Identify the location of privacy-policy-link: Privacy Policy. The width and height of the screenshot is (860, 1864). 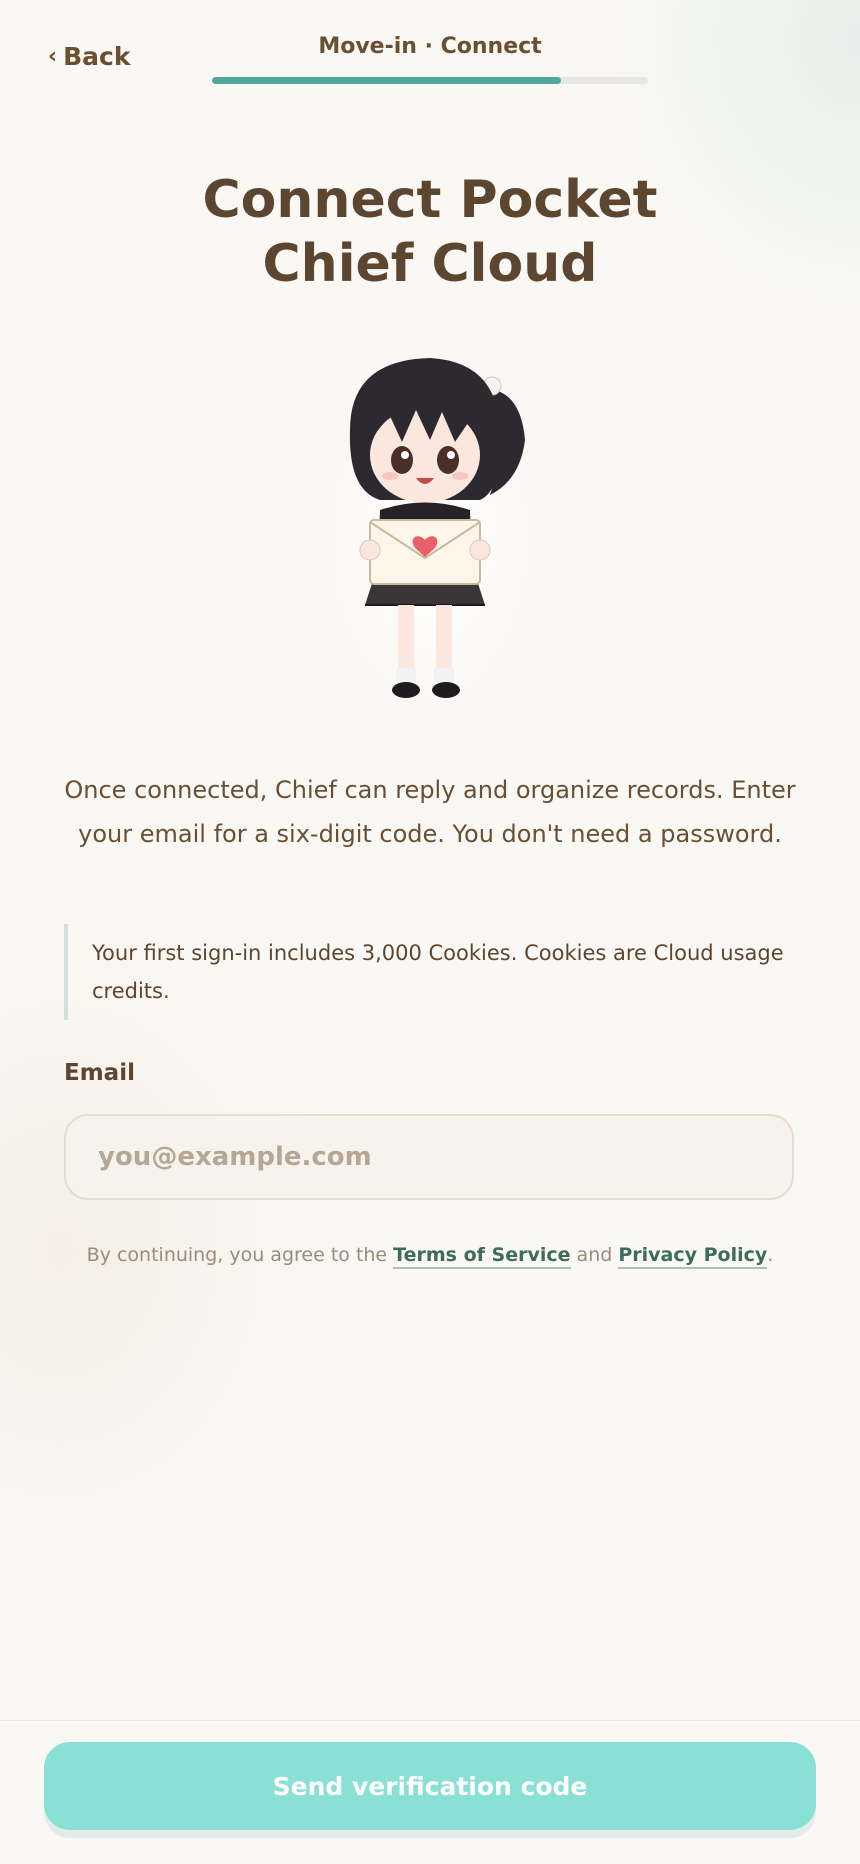
(693, 1256).